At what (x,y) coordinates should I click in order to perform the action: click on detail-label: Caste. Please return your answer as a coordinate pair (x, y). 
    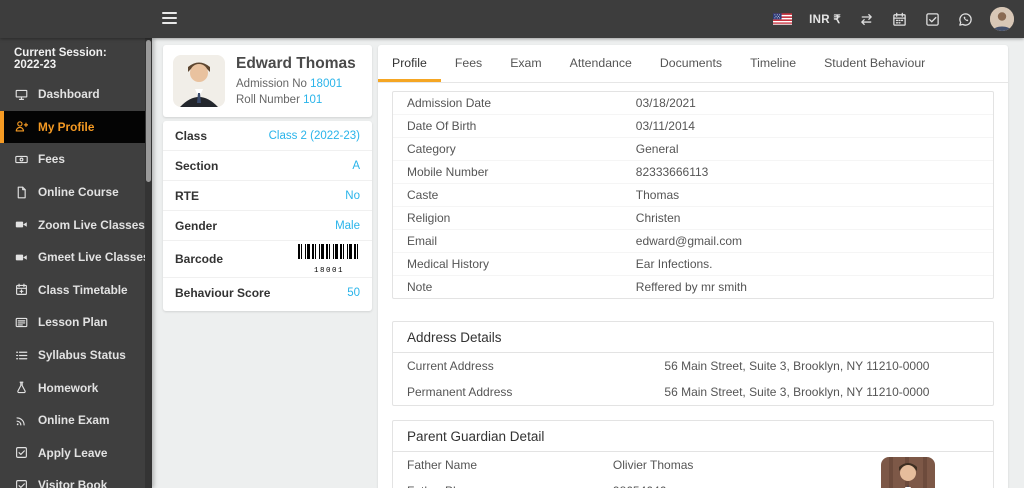
    Looking at the image, I should click on (423, 195).